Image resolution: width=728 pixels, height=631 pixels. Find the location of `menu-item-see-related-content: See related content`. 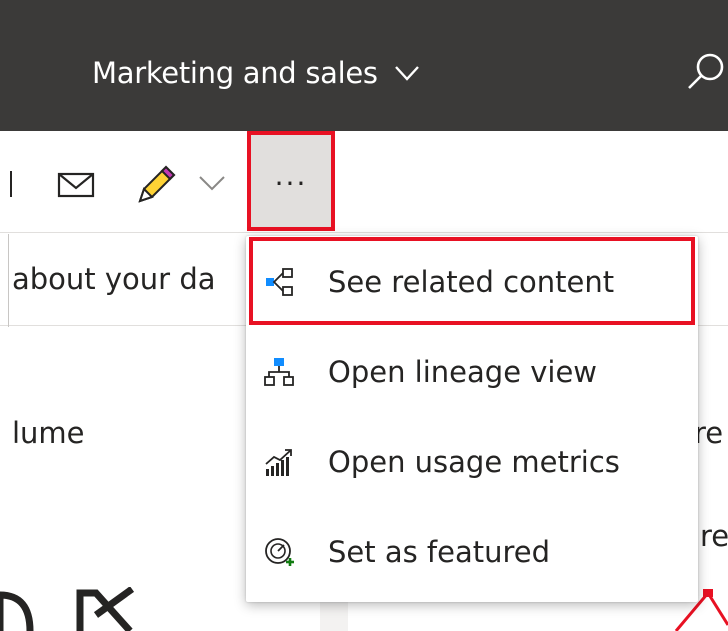

menu-item-see-related-content: See related content is located at coordinates (472, 282).